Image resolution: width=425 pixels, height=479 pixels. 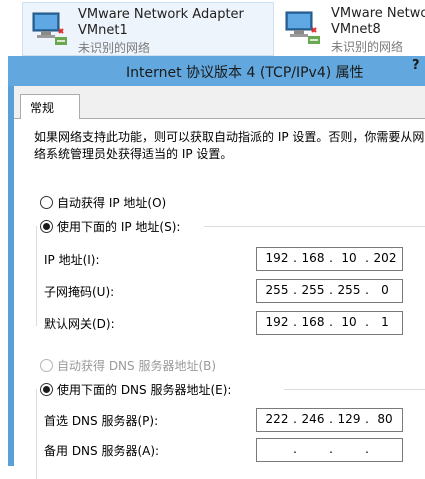 I want to click on adapter-device: VMnet8, so click(x=356, y=29).